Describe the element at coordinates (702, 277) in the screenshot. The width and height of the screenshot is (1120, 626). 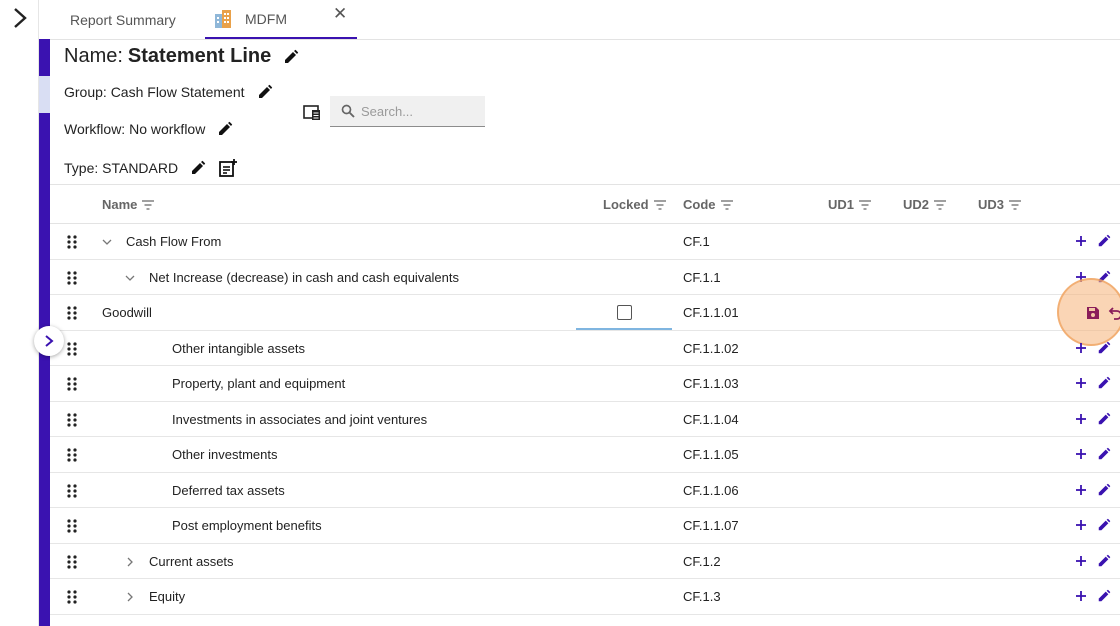
I see `row-code: CF.1.1` at that location.